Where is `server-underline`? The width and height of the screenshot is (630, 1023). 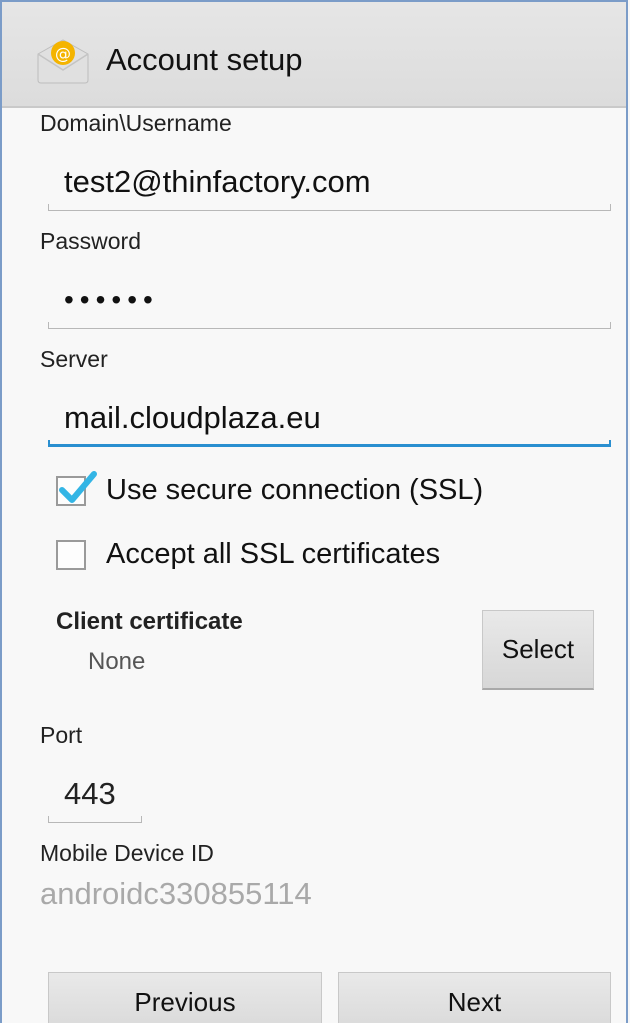
server-underline is located at coordinates (329, 443).